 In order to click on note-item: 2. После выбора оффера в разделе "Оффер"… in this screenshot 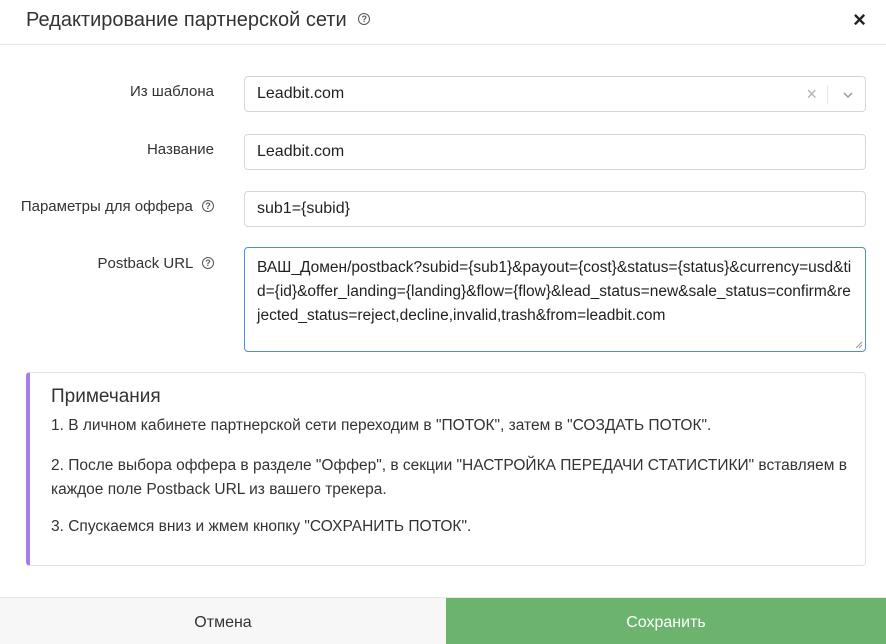, I will do `click(449, 477)`.